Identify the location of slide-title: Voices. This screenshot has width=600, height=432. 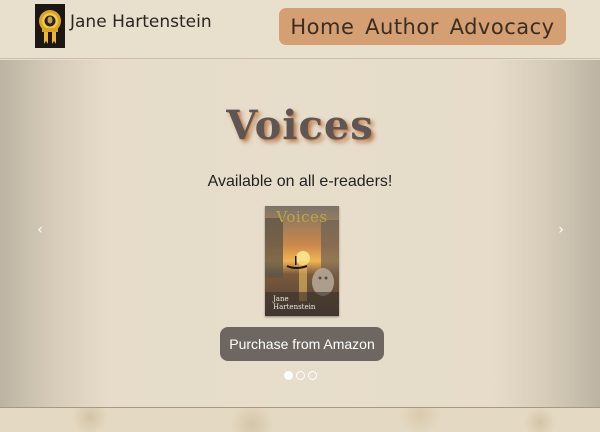
(300, 125).